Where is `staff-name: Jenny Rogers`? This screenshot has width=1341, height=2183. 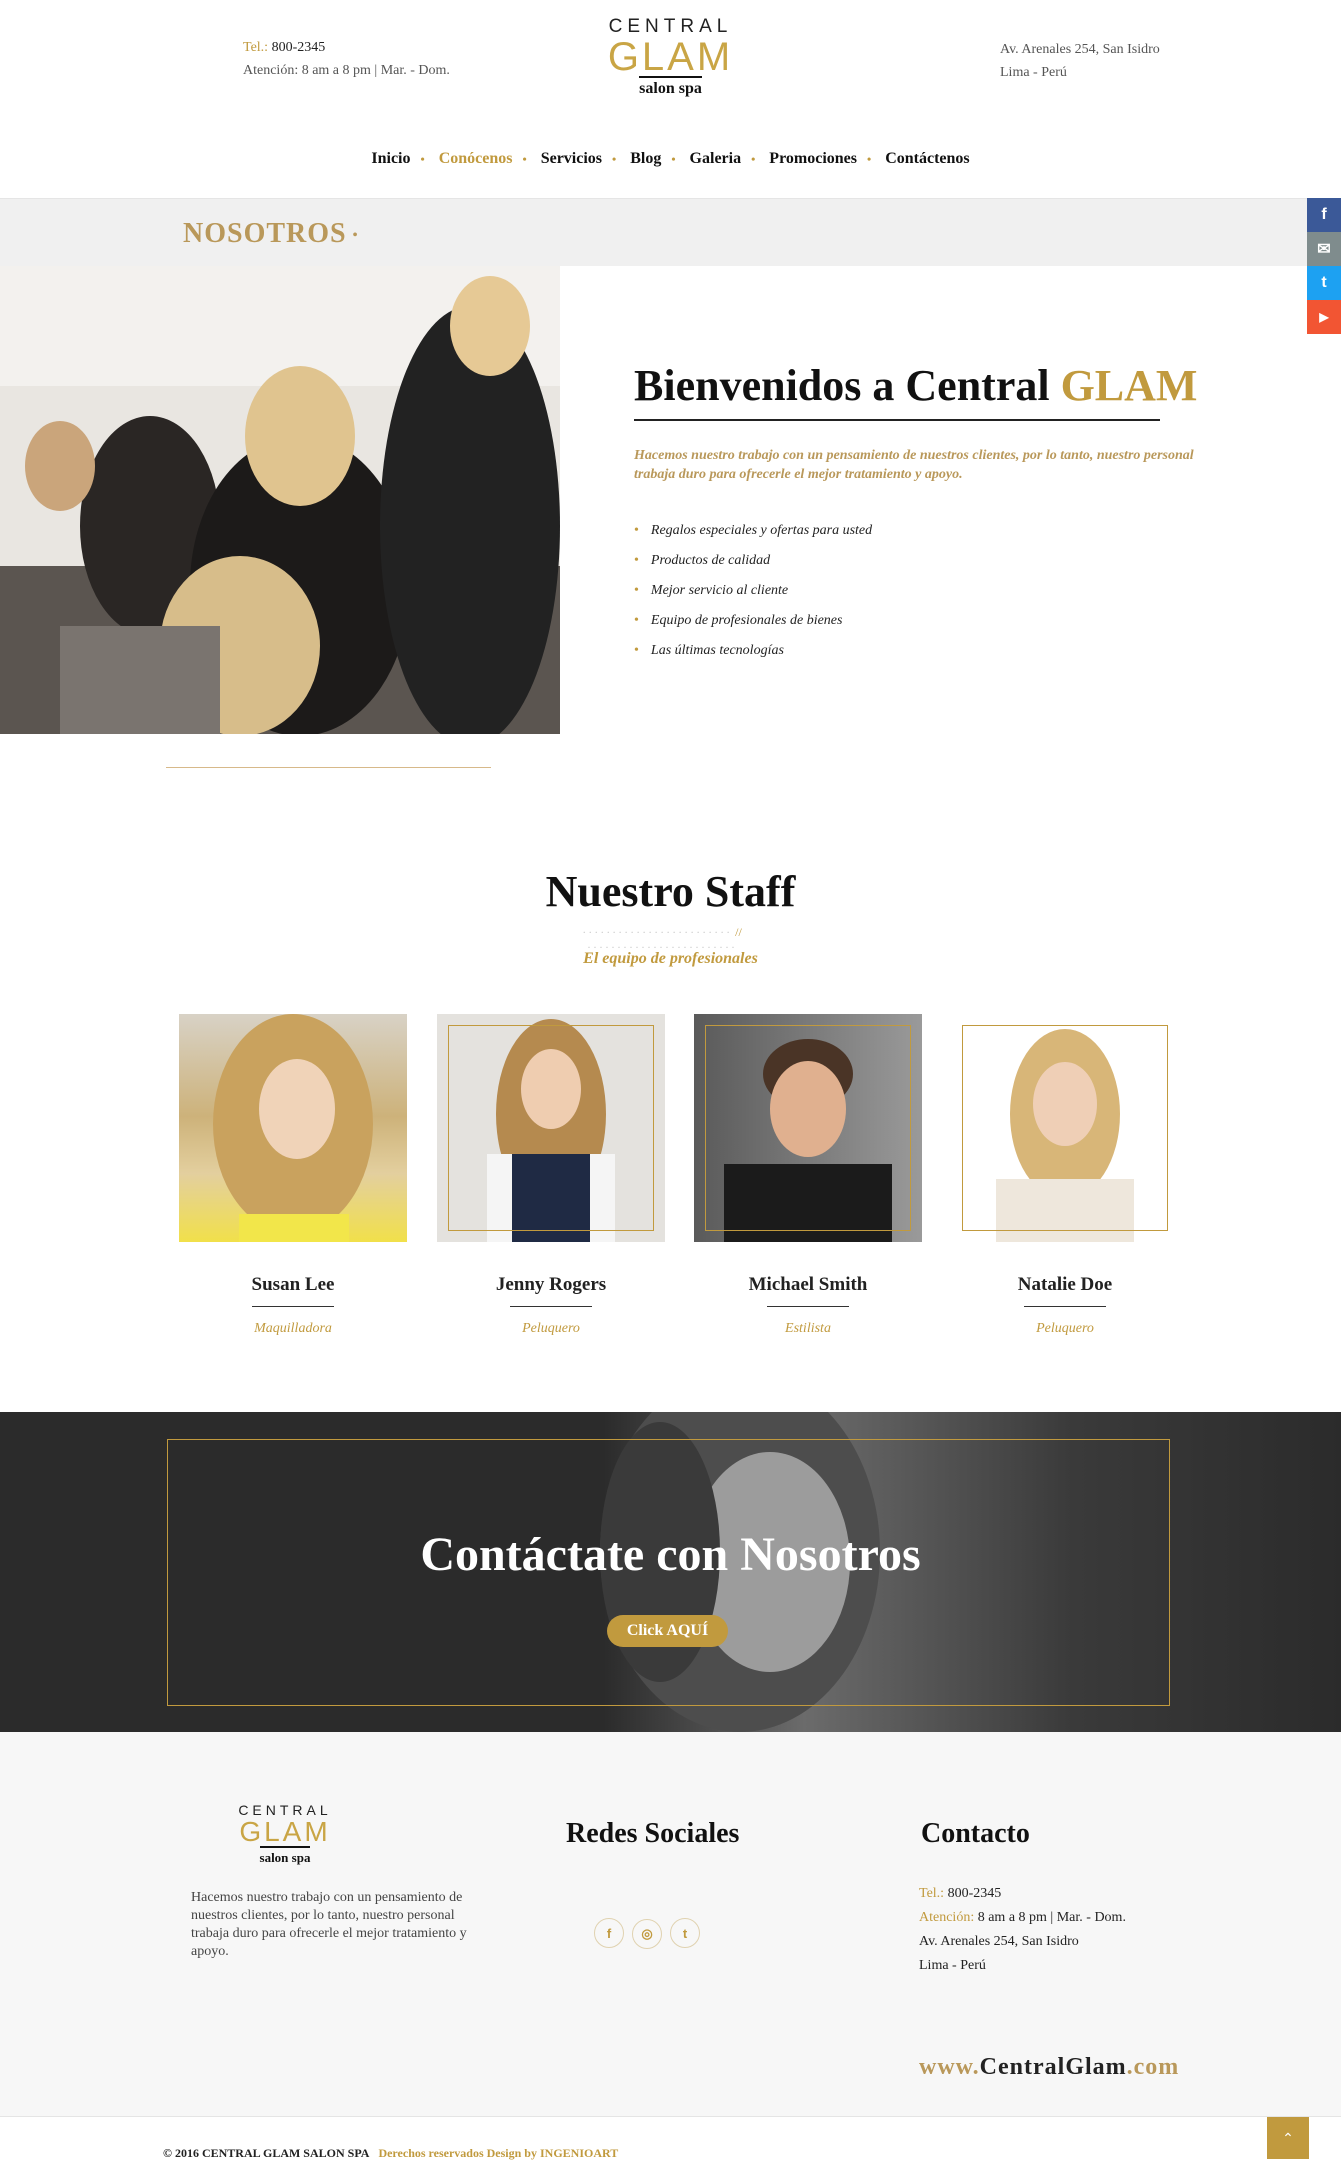 staff-name: Jenny Rogers is located at coordinates (551, 1284).